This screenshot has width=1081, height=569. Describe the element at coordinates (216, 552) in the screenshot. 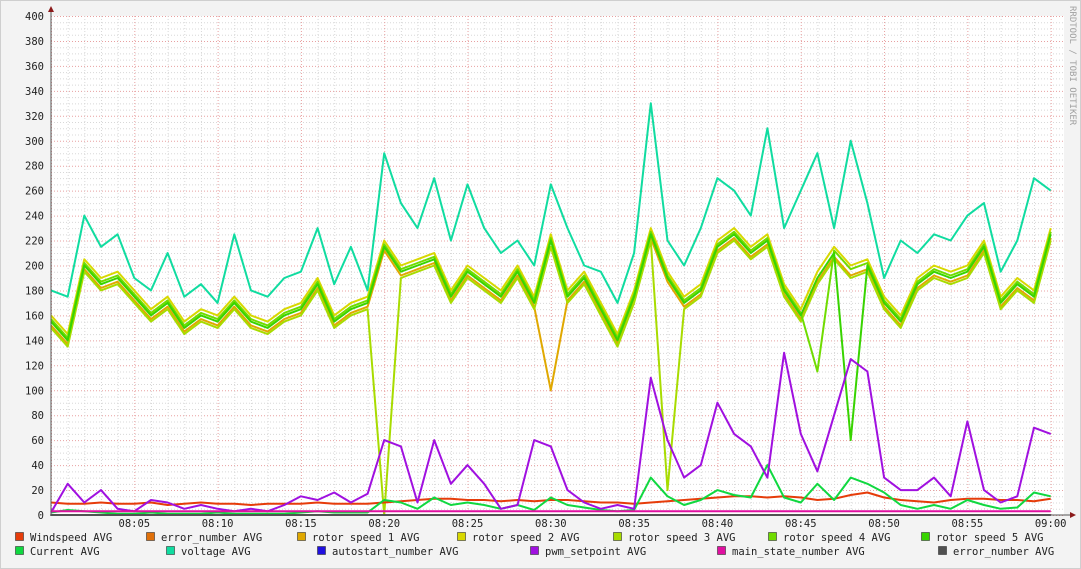

I see `legend-label: voltage AVG` at that location.